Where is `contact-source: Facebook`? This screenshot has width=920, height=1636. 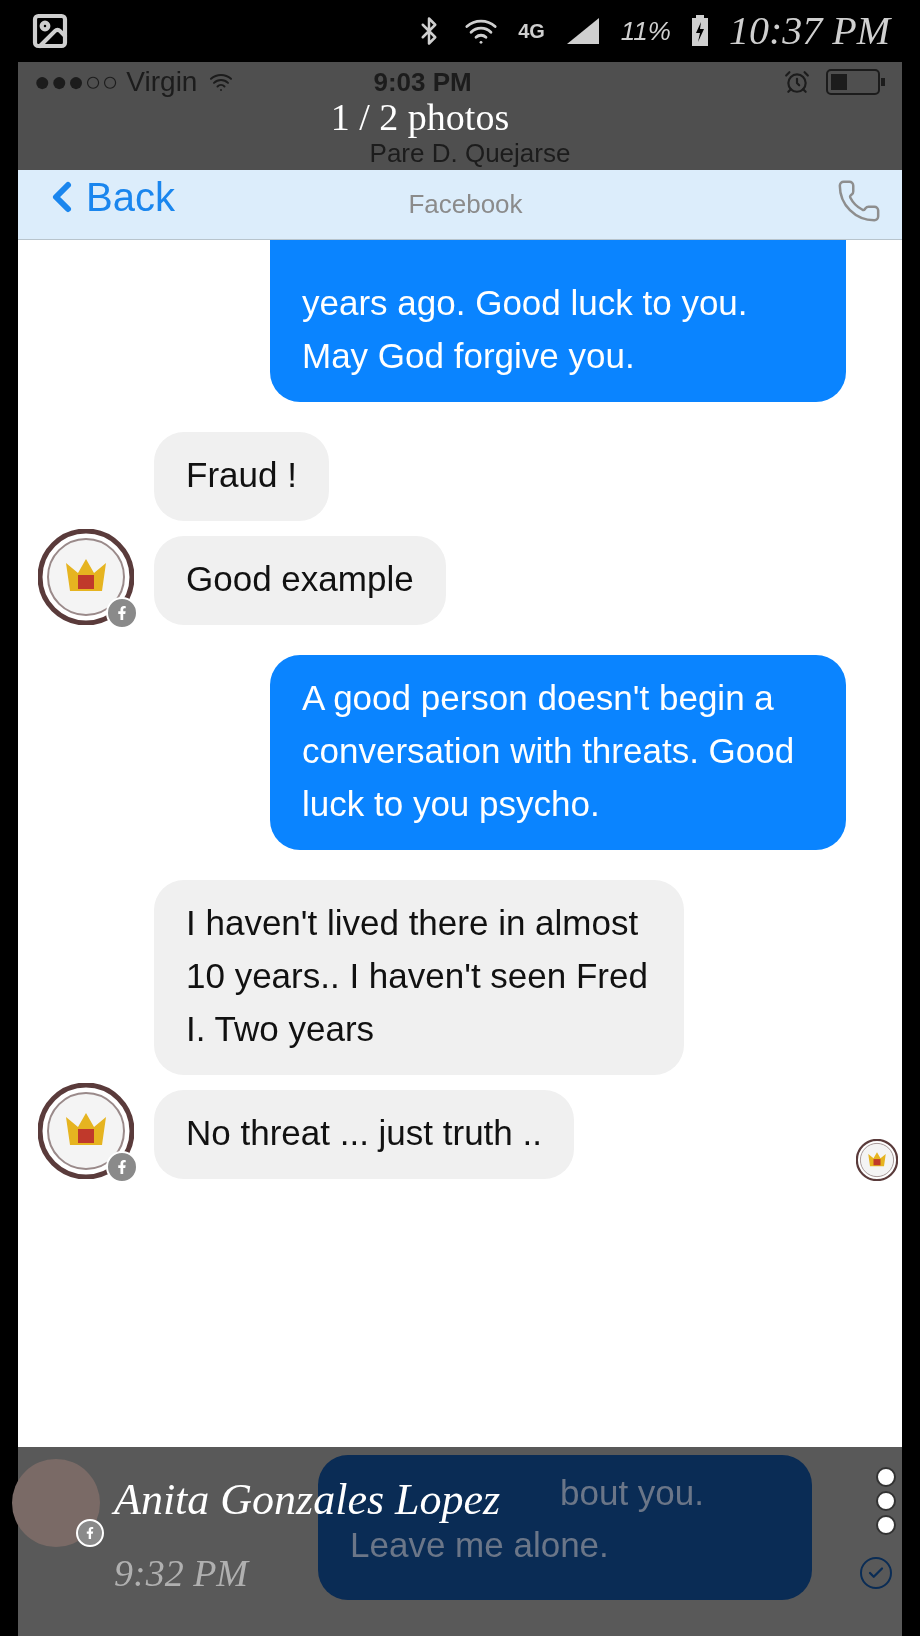 contact-source: Facebook is located at coordinates (465, 204).